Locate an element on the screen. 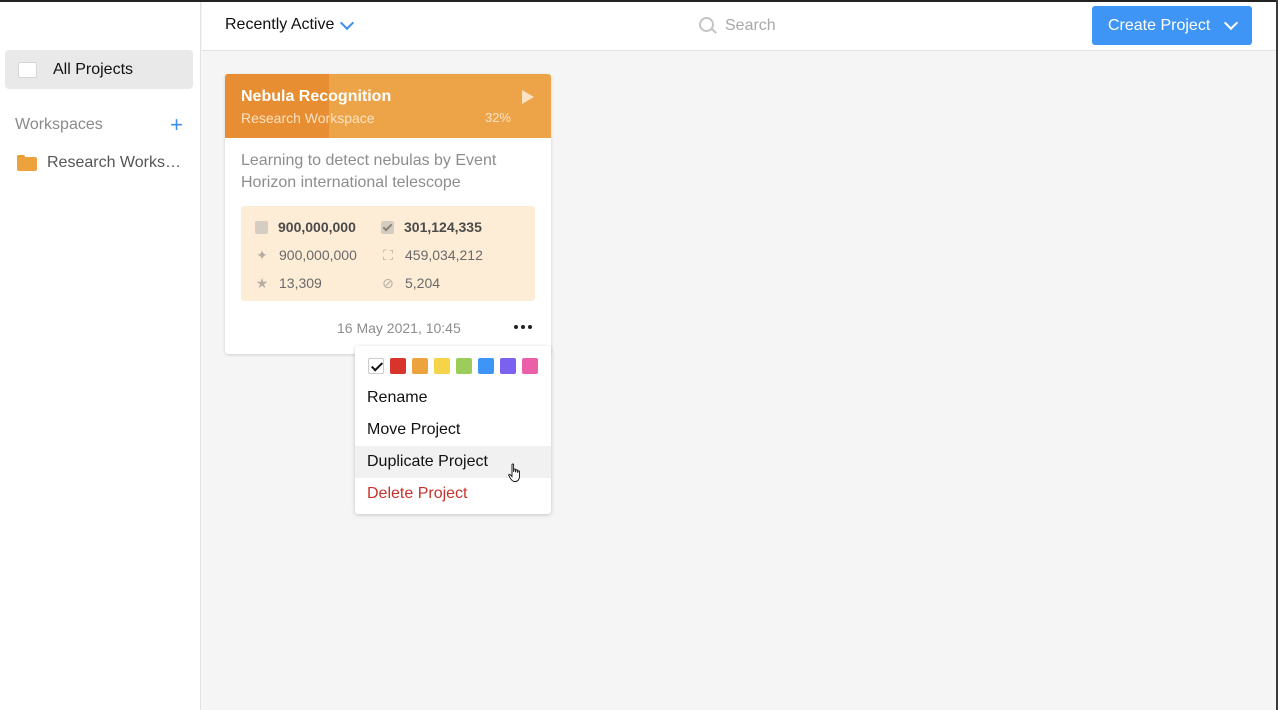 The image size is (1278, 710). workspaces-label: Workspaces is located at coordinates (59, 124).